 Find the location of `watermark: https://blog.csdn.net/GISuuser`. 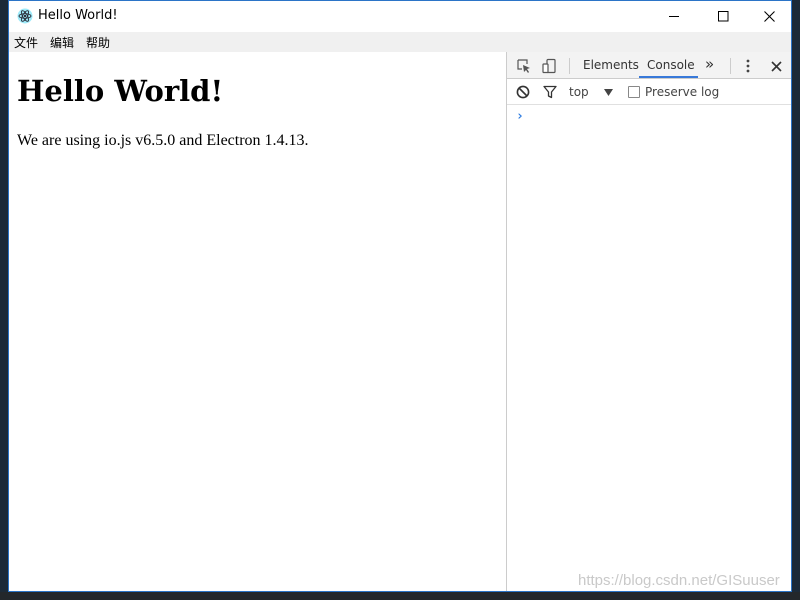

watermark: https://blog.csdn.net/GISuuser is located at coordinates (679, 580).